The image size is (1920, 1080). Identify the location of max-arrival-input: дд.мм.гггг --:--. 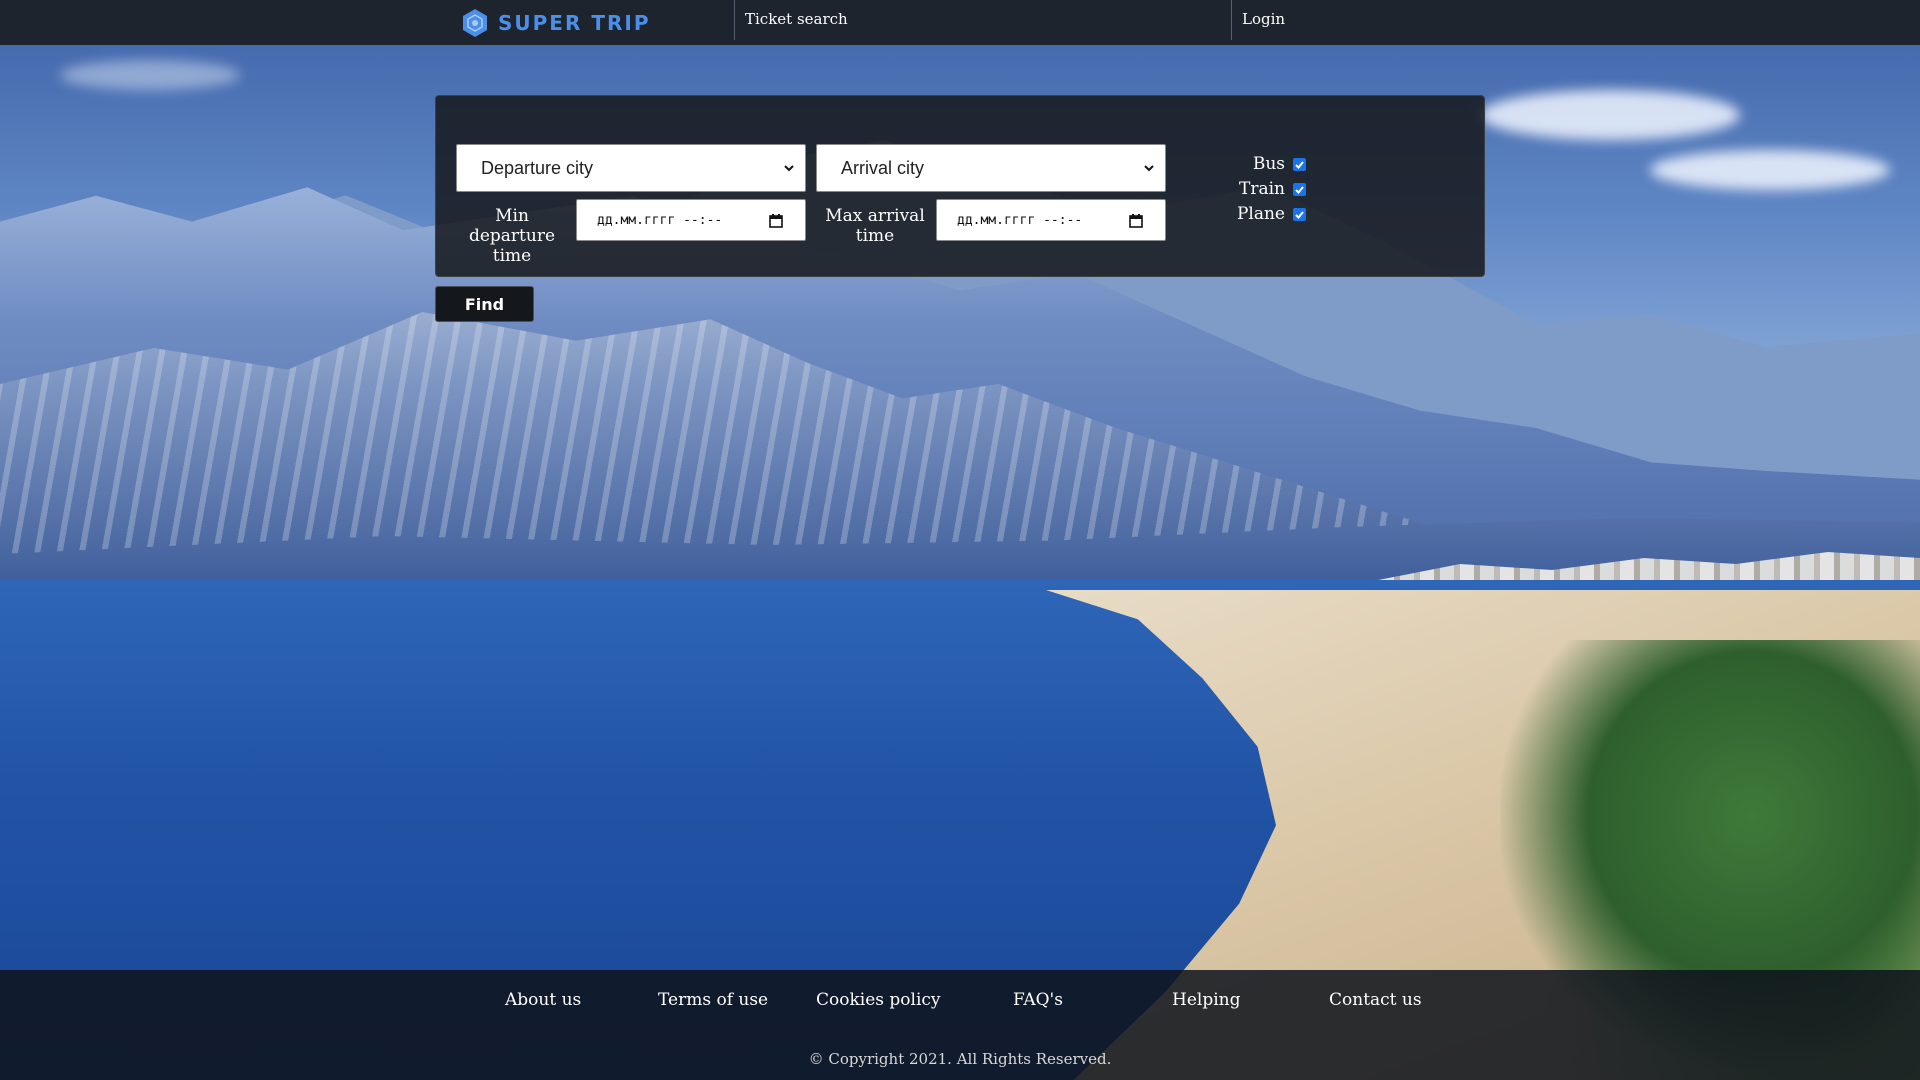
(1051, 220).